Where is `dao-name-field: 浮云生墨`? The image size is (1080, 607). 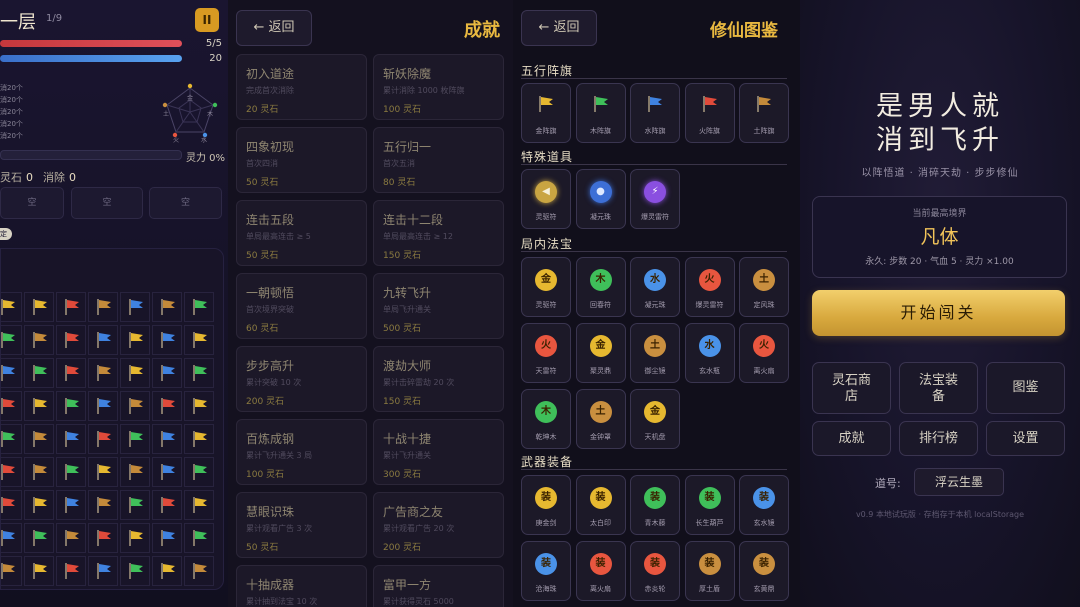
dao-name-field: 浮云生墨 is located at coordinates (959, 482).